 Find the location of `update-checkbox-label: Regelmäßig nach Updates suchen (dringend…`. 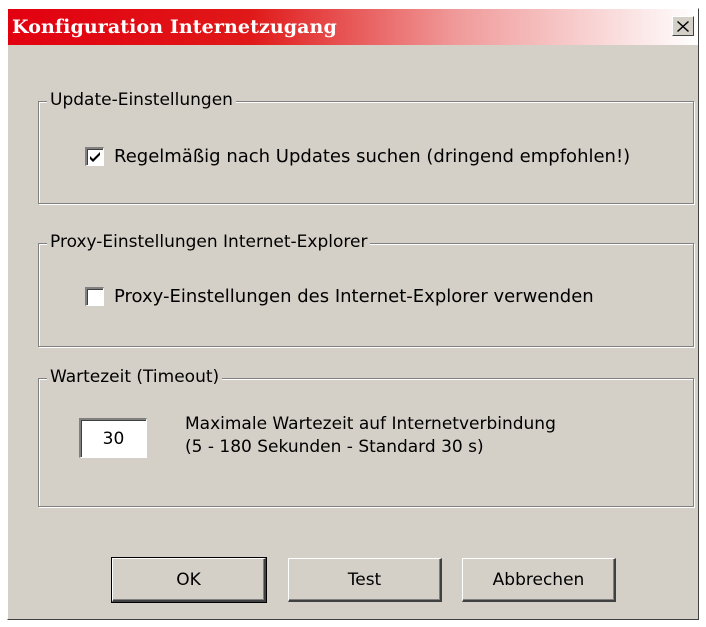

update-checkbox-label: Regelmäßig nach Updates suchen (dringend… is located at coordinates (372, 156).